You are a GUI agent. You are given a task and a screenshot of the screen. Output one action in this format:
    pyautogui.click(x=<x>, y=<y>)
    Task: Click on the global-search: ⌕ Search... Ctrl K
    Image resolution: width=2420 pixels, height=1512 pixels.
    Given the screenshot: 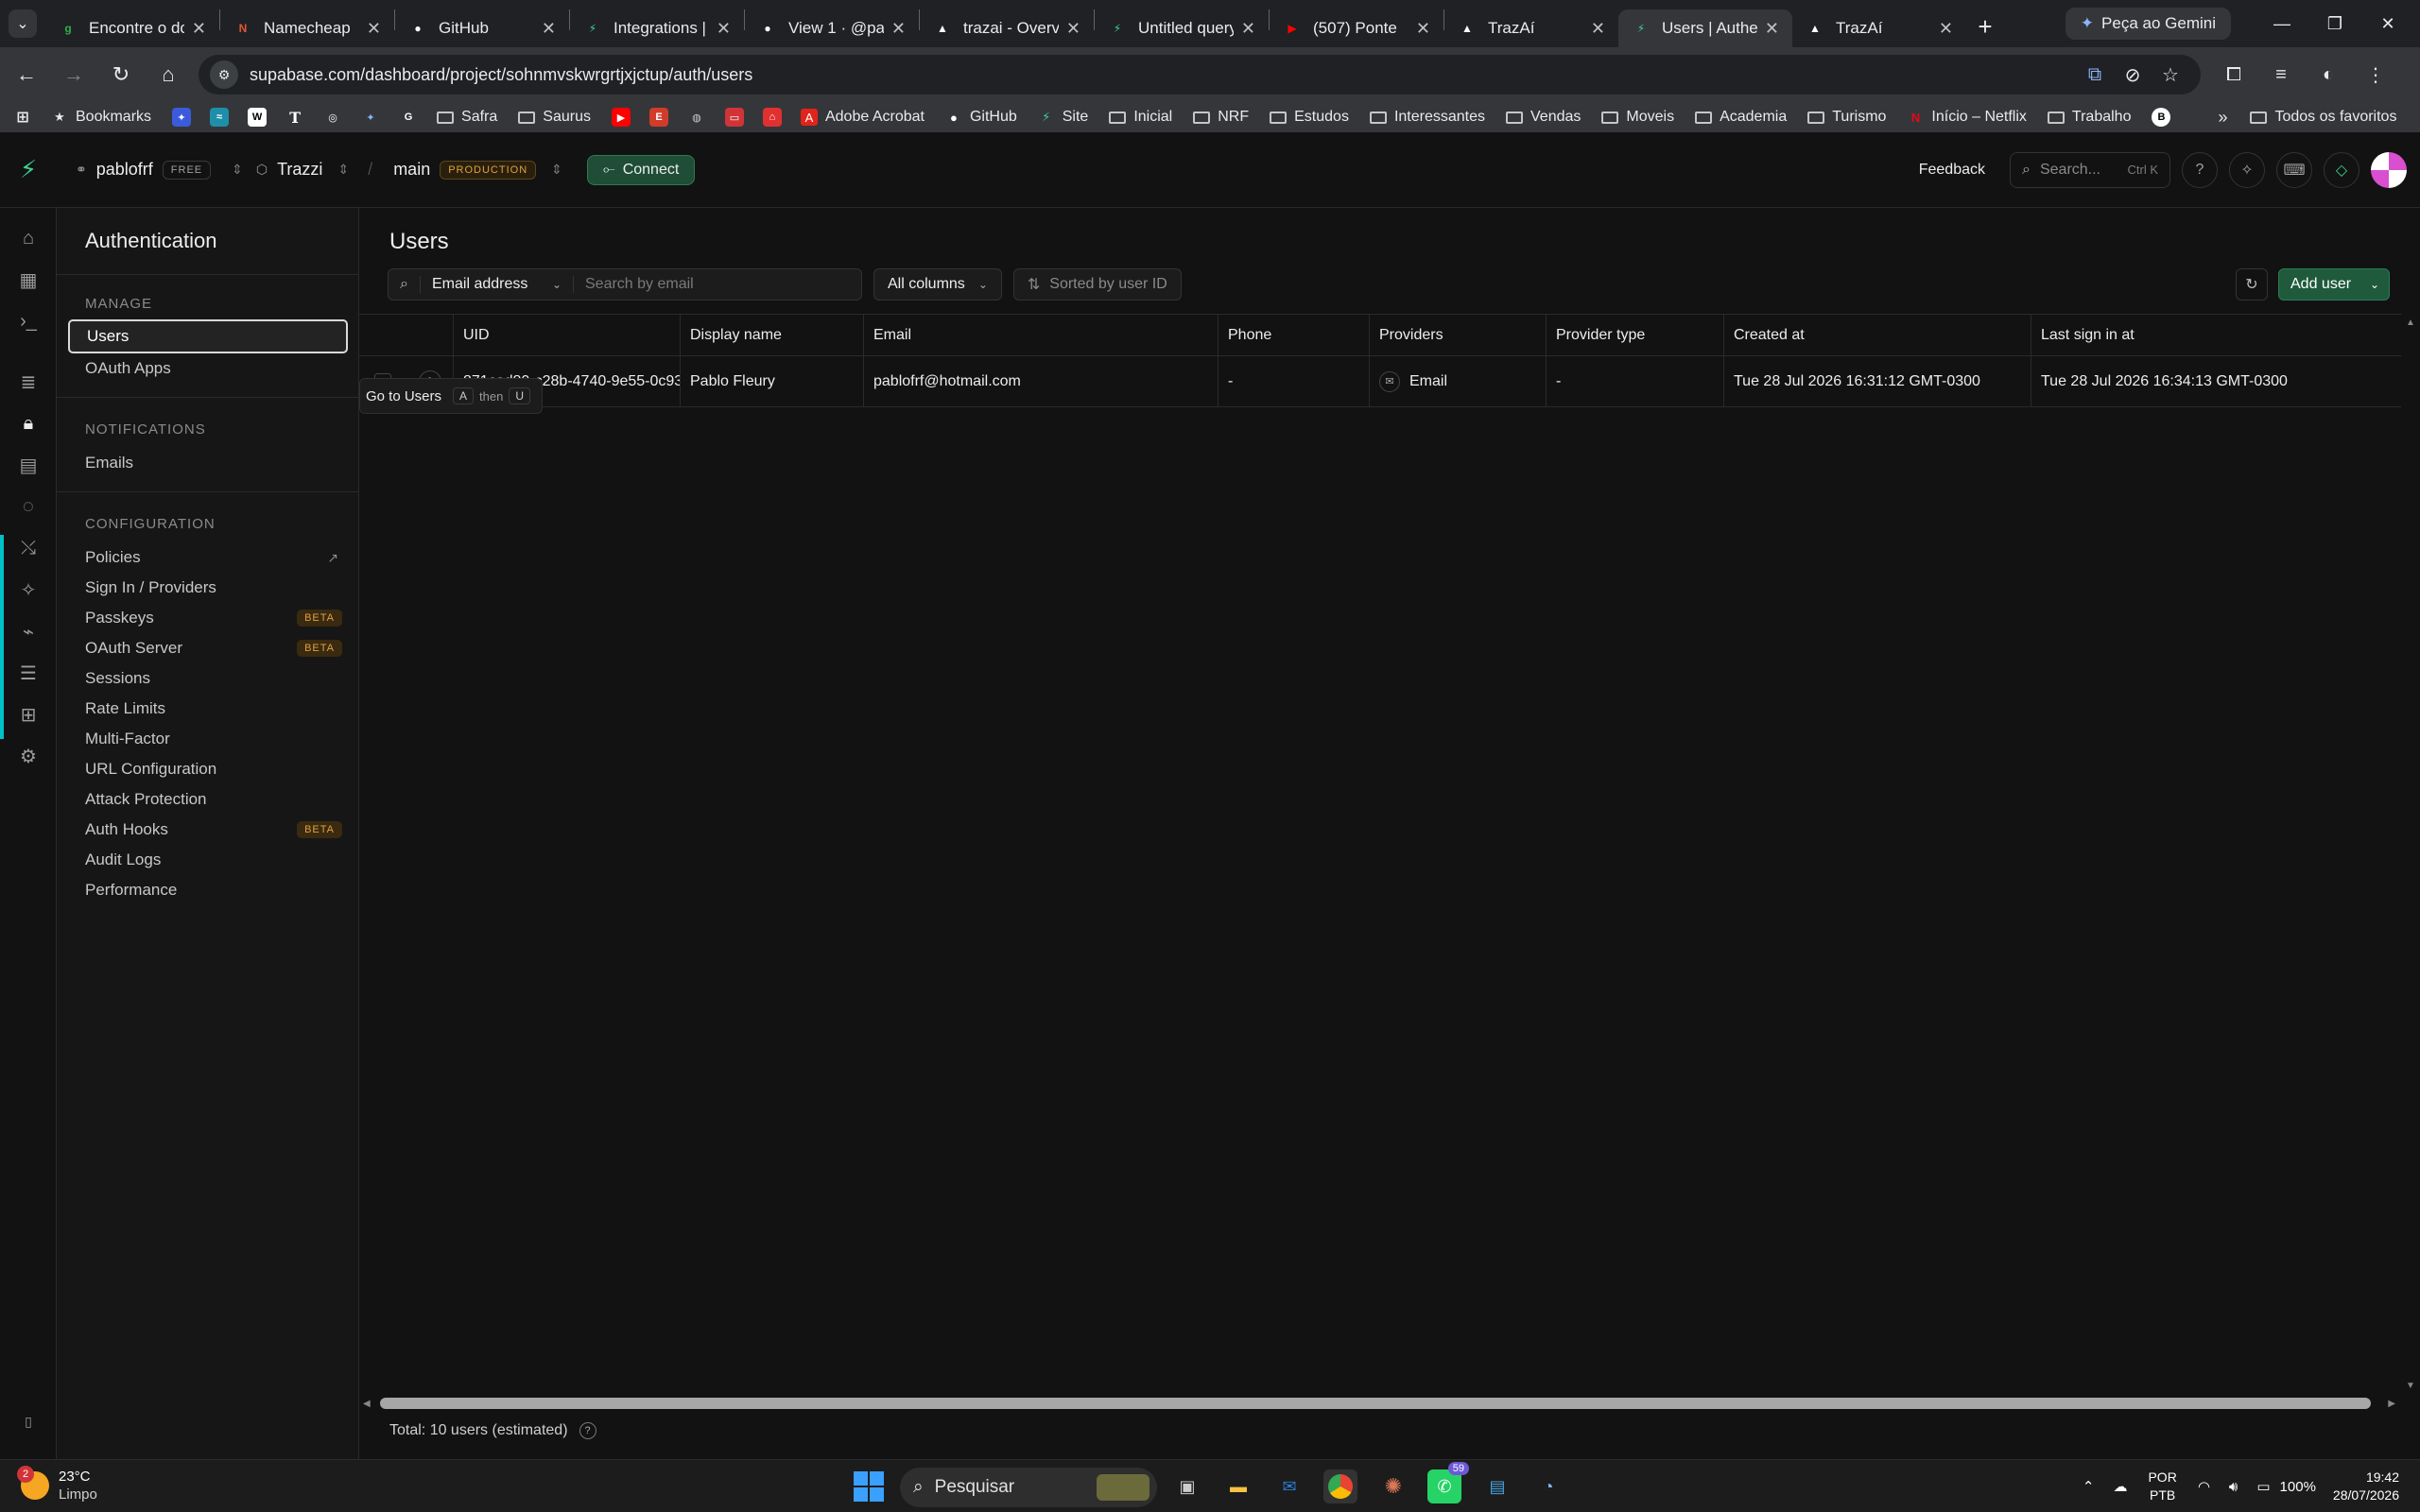 What is the action you would take?
    pyautogui.click(x=2090, y=169)
    